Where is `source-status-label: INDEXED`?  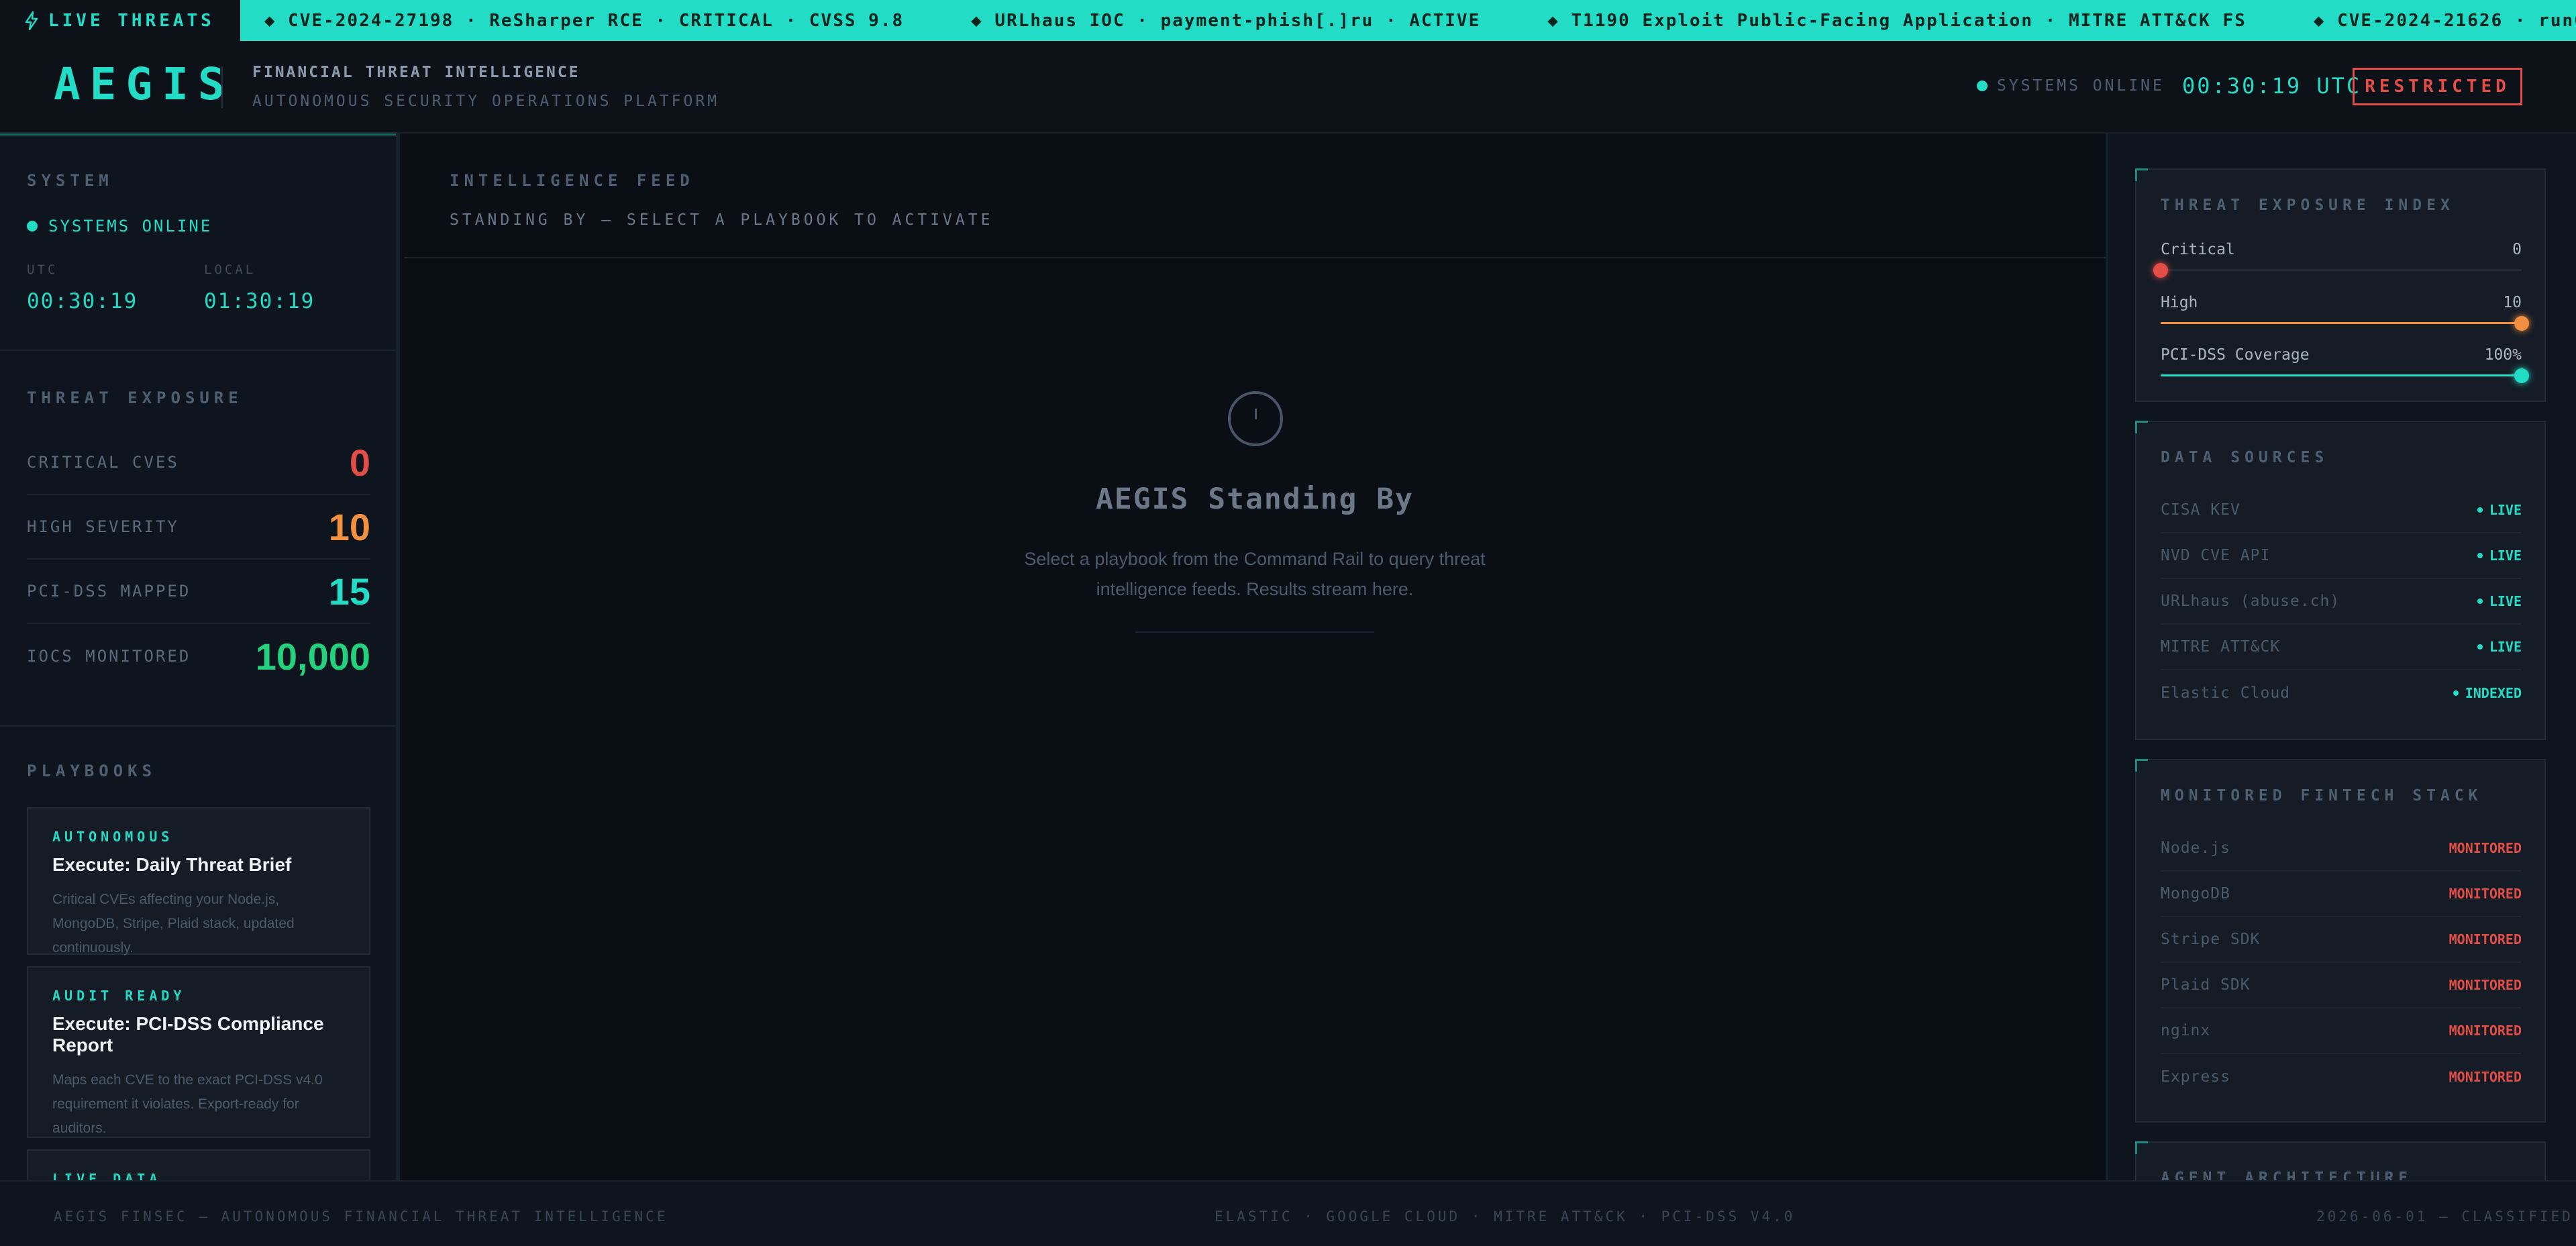
source-status-label: INDEXED is located at coordinates (2493, 693).